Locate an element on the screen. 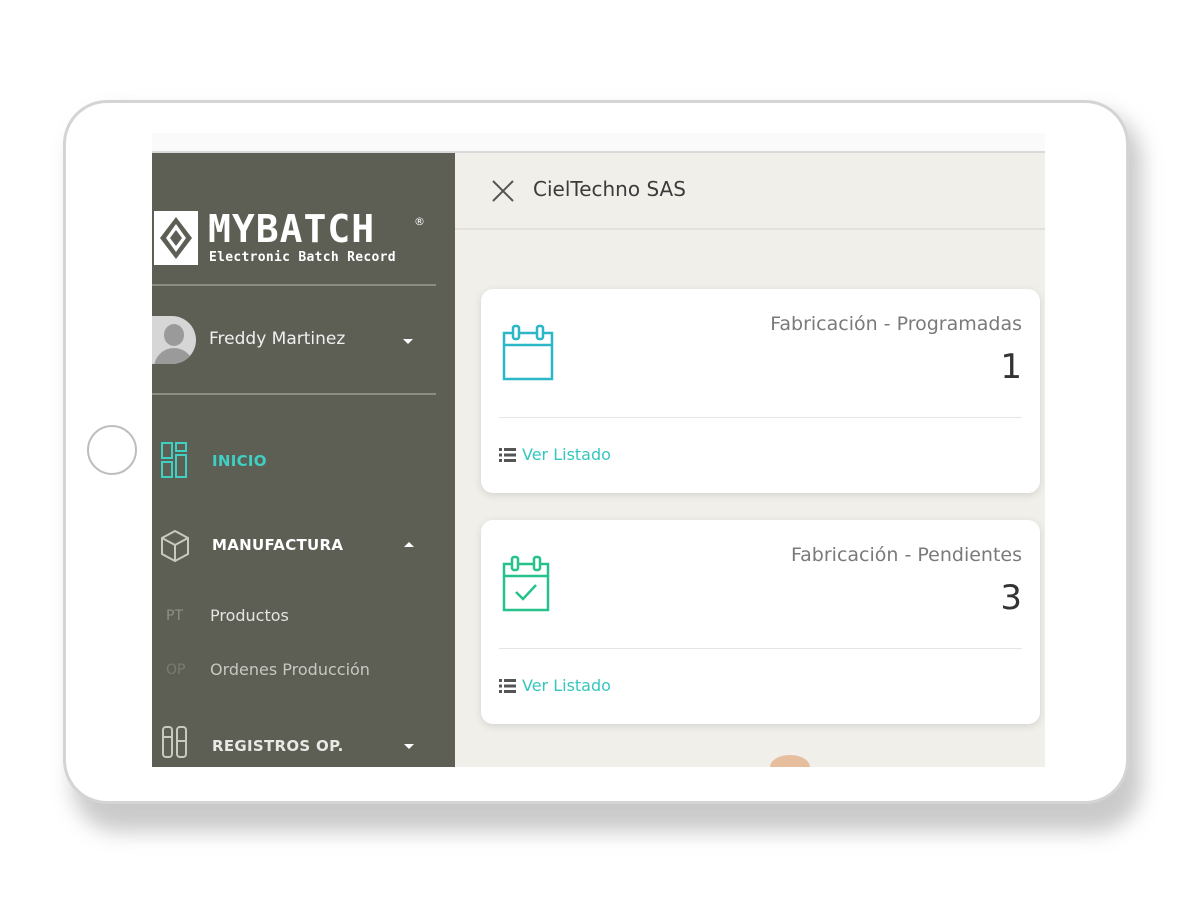 This screenshot has width=1200, height=899. card-title: Fabricación - Programadas is located at coordinates (896, 324).